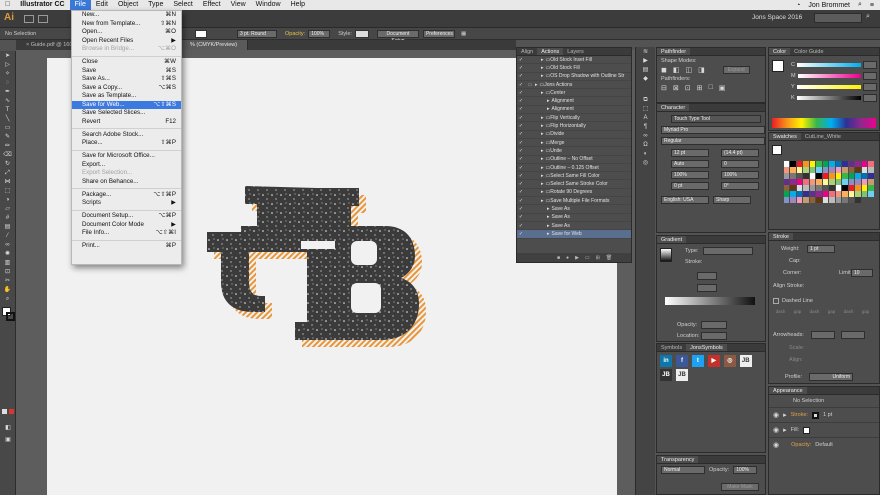 The image size is (880, 495). What do you see at coordinates (8, 299) in the screenshot?
I see `zoom-tool-icon: ⌕` at bounding box center [8, 299].